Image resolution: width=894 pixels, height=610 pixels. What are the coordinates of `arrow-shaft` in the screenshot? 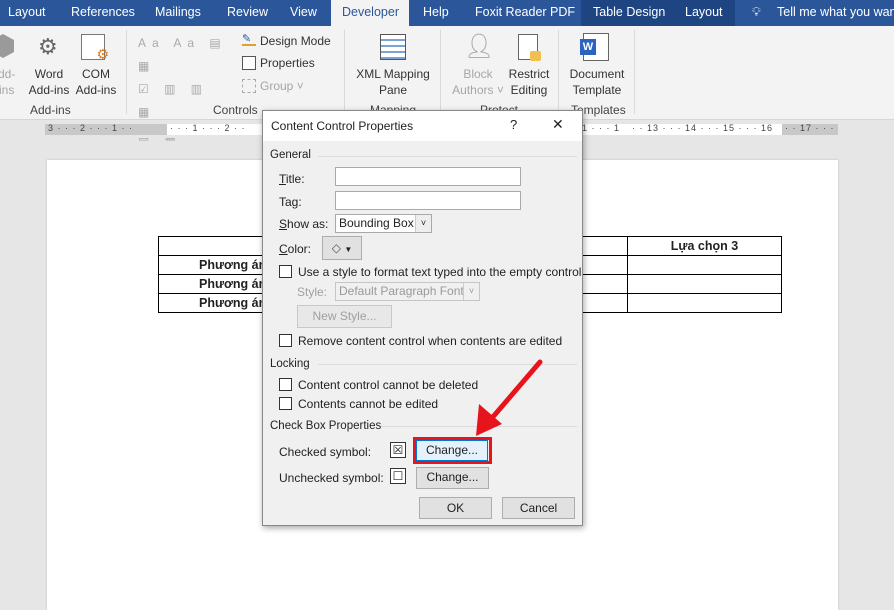 It's located at (516, 390).